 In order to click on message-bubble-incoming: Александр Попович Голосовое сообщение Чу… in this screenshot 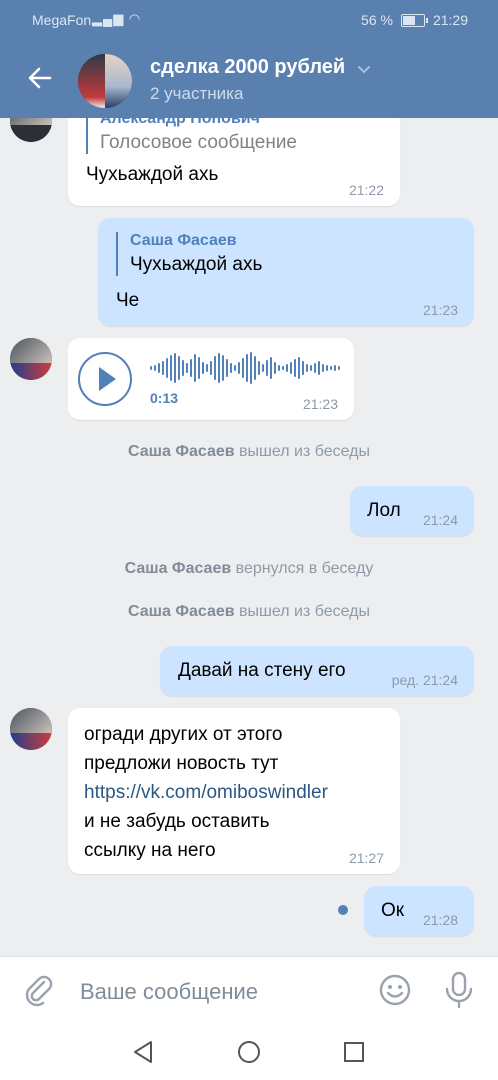, I will do `click(234, 162)`.